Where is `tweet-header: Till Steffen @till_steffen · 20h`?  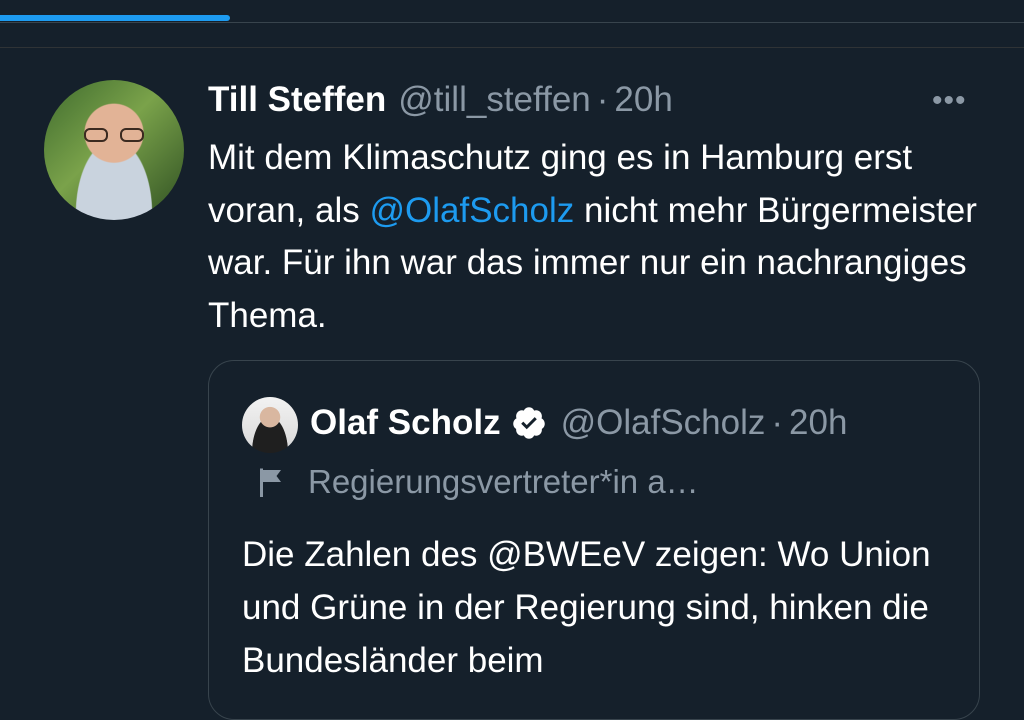
tweet-header: Till Steffen @till_steffen · 20h is located at coordinates (440, 100).